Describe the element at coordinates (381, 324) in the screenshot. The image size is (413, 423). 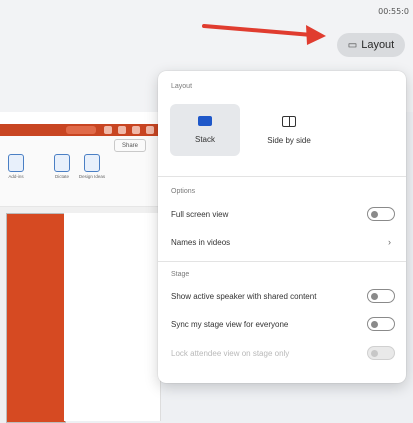
I see `sync-stage-toggle` at that location.